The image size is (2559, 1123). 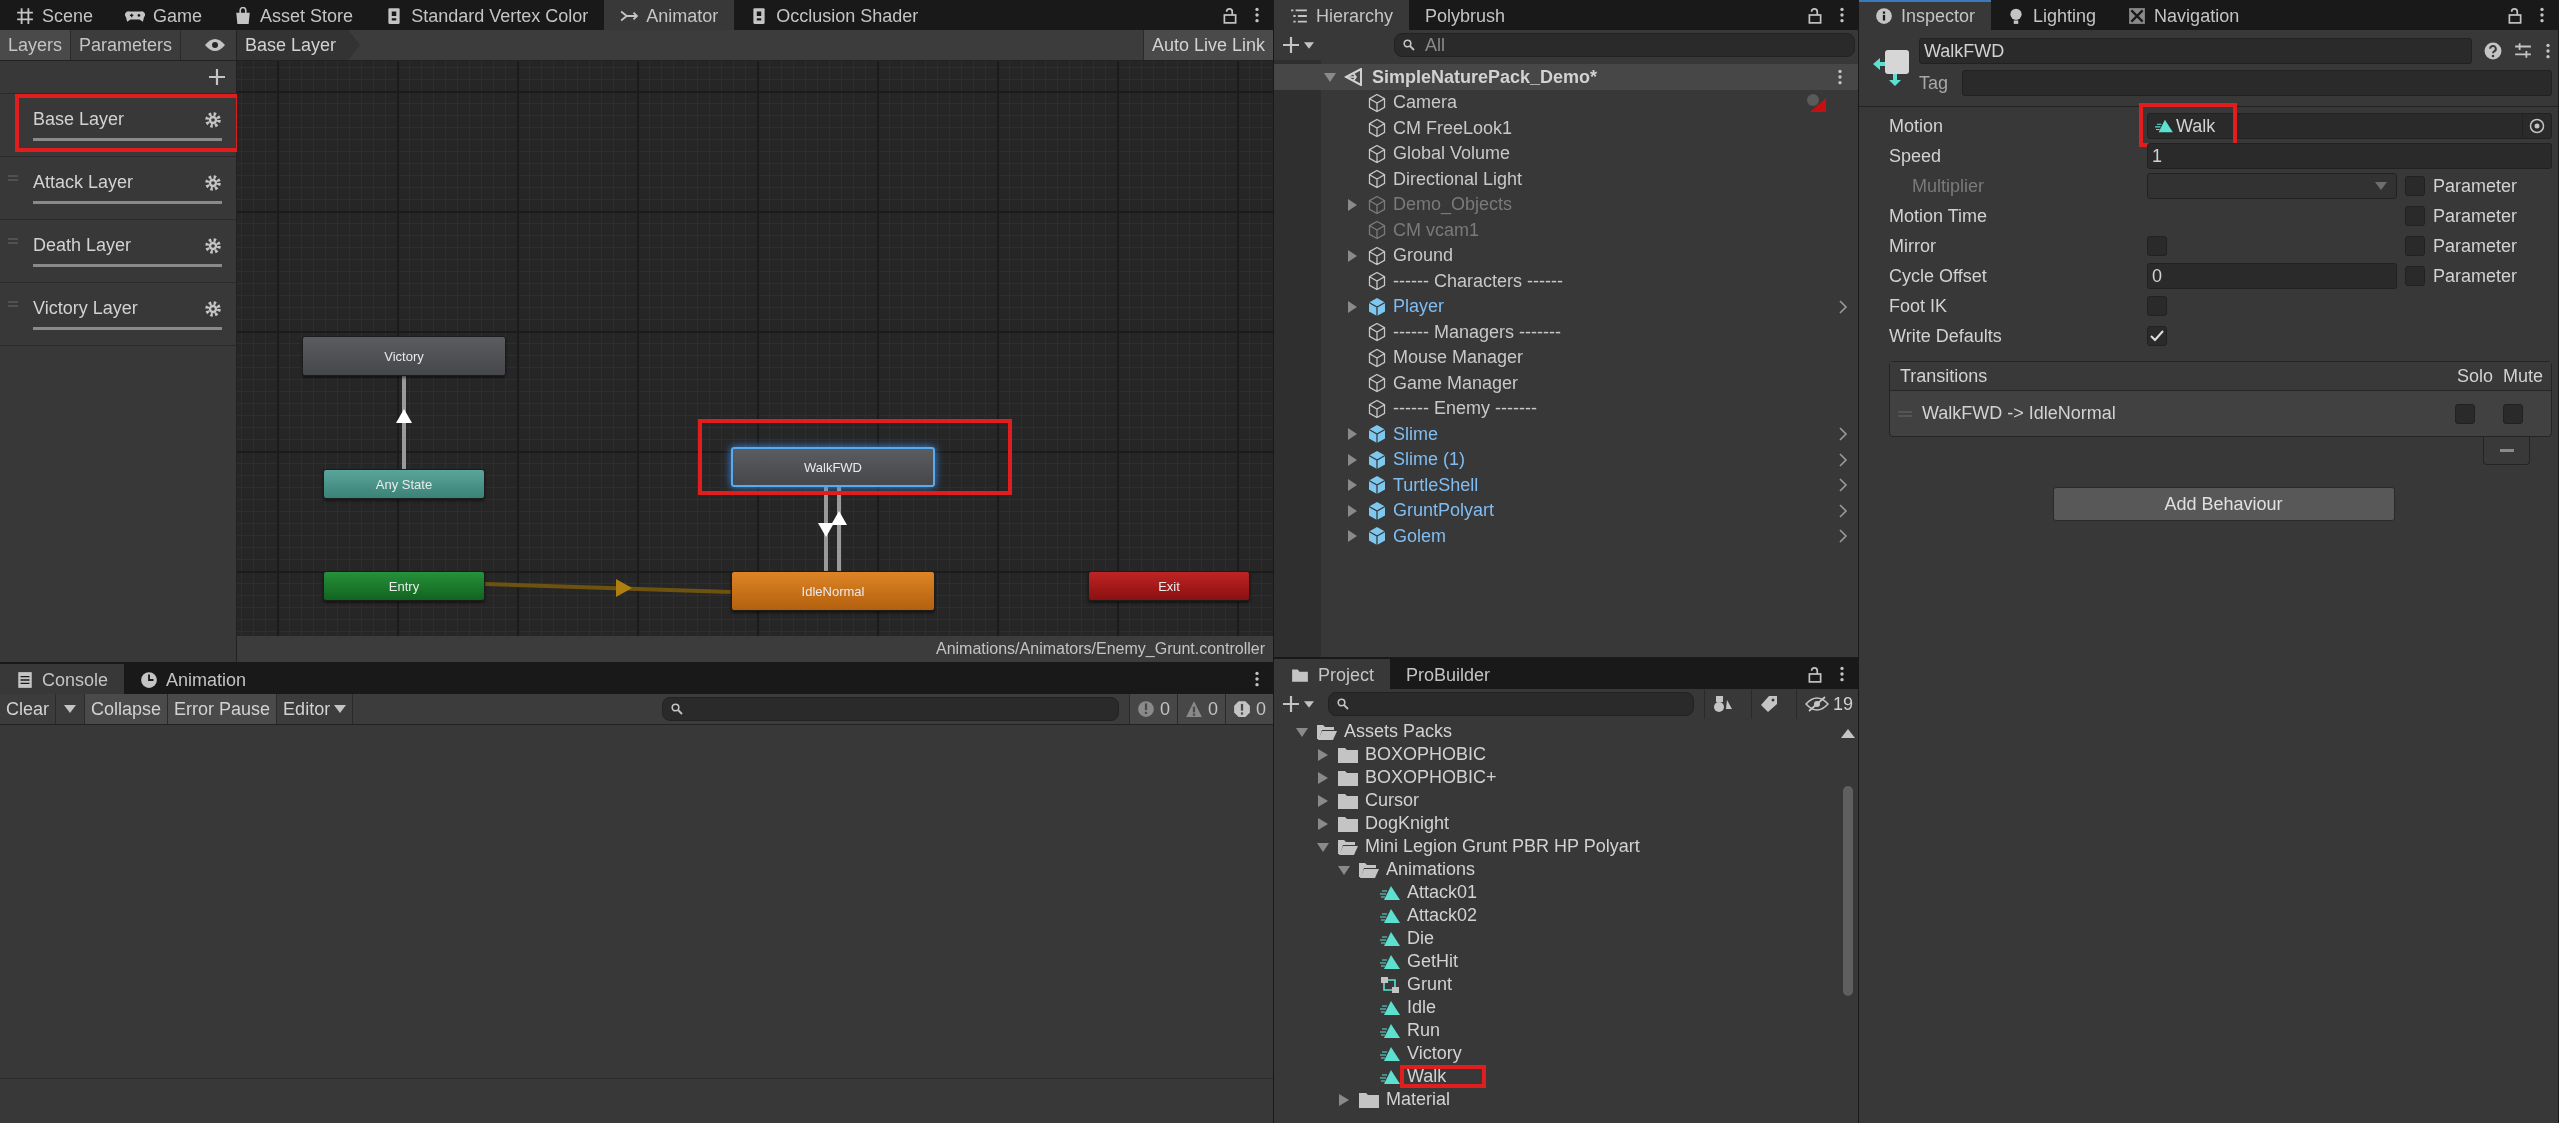 I want to click on project-item: BOXOPHOBIC, so click(x=1557, y=754).